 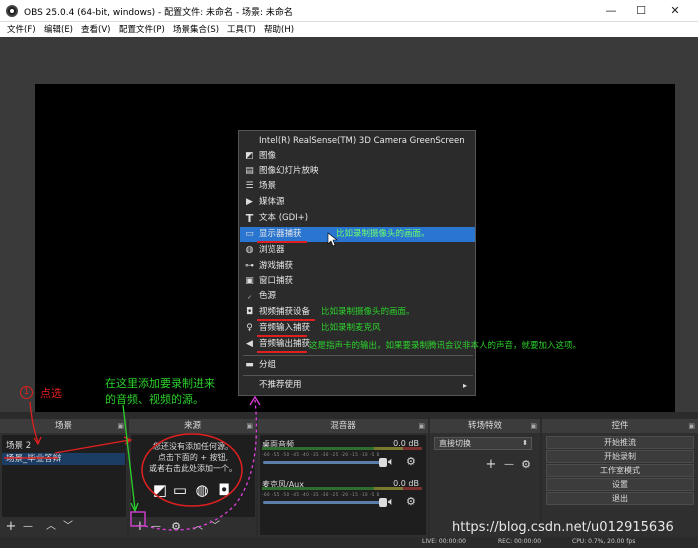 I want to click on menu-item-game-capture: ⊶ 游戏捕获, so click(x=357, y=266).